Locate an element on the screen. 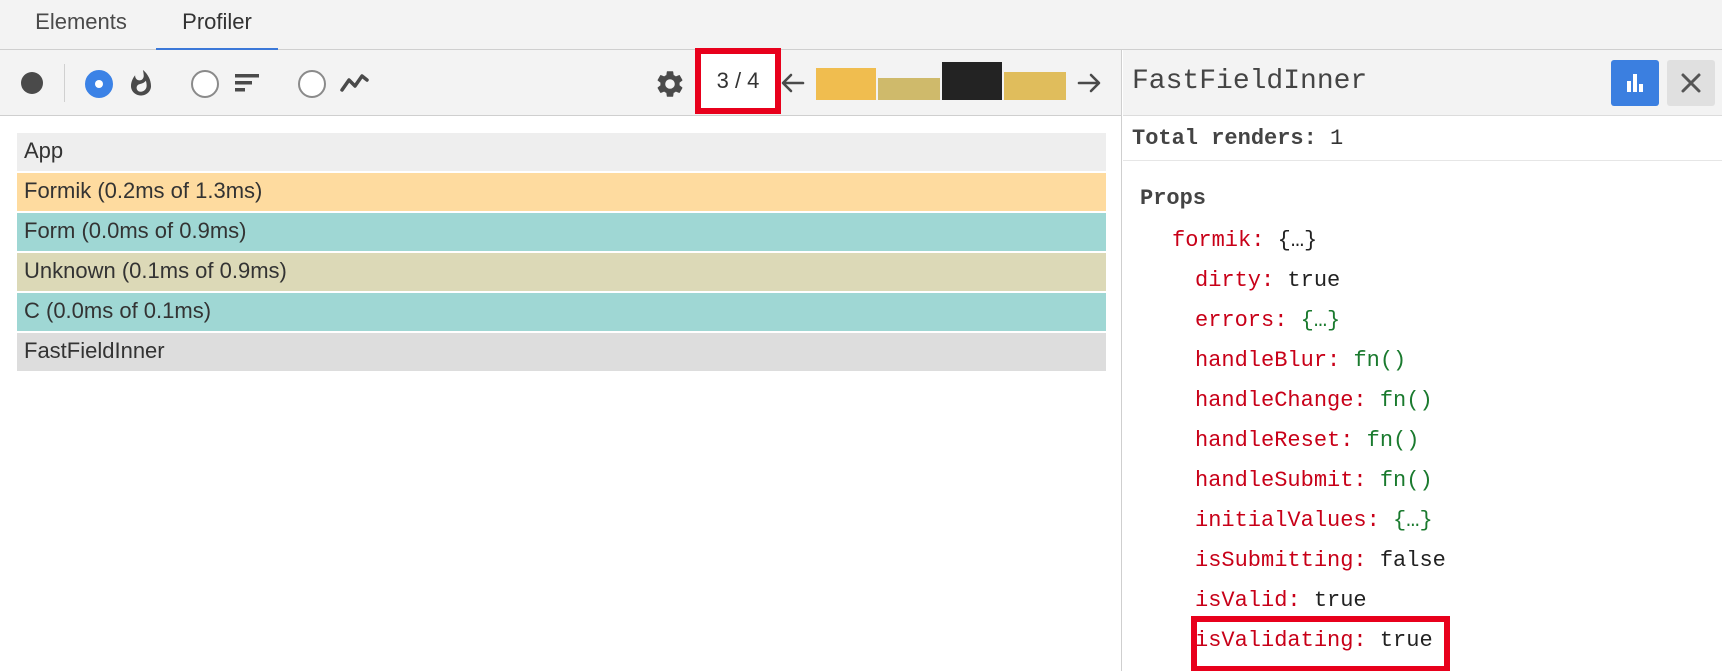 The image size is (1722, 671). prop-errors: errors: {…} is located at coordinates (1267, 321).